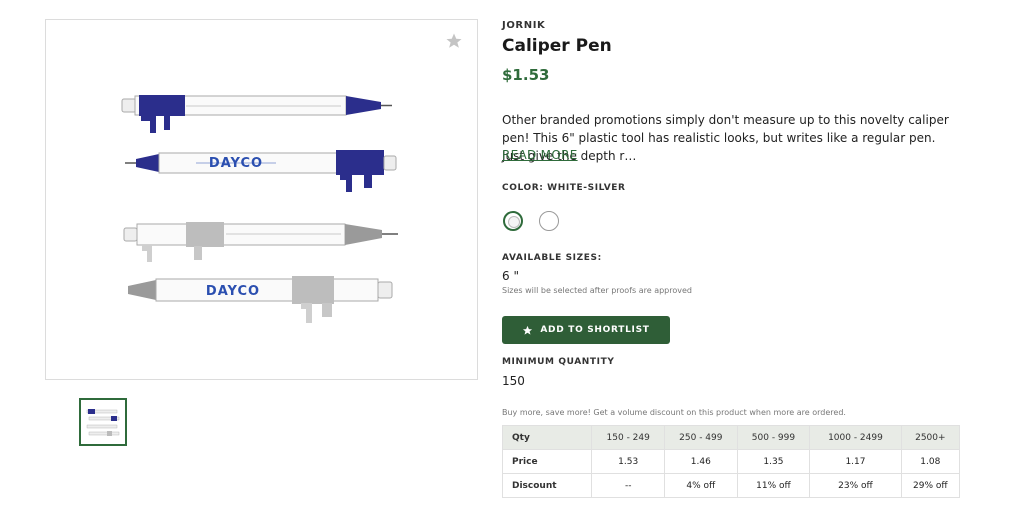  I want to click on table-cell: --, so click(628, 485).